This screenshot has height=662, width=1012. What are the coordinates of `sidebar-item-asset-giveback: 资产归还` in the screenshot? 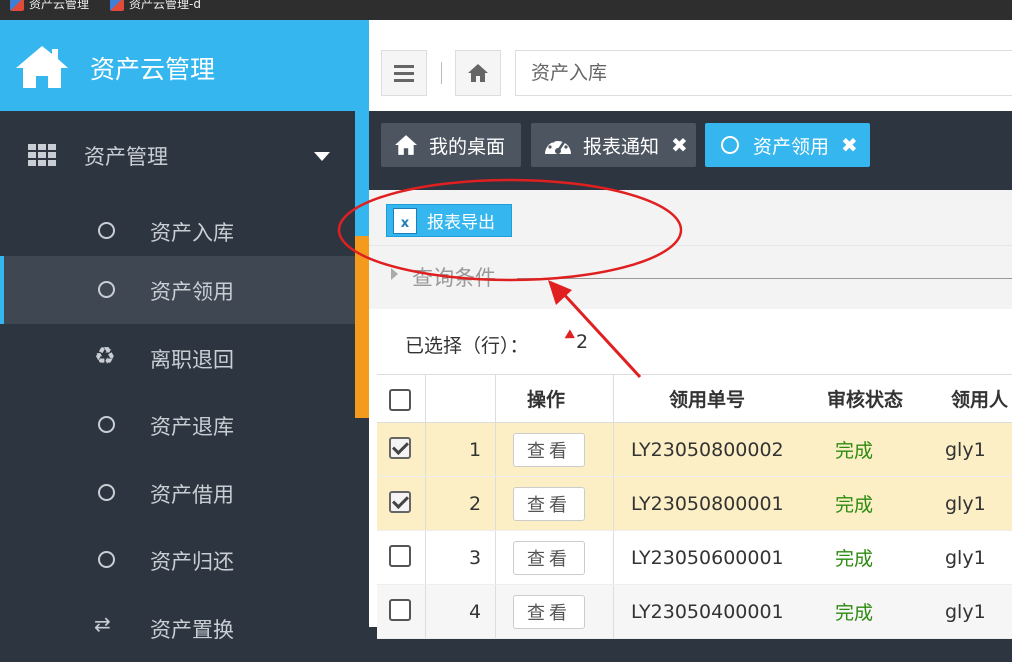 It's located at (177, 560).